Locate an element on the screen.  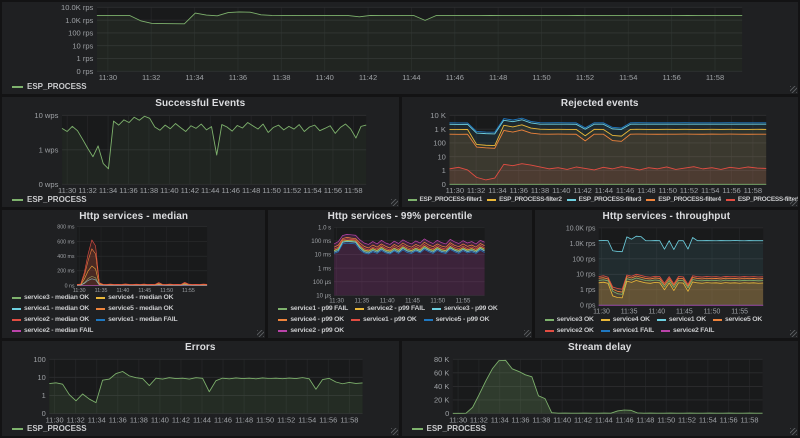
svg-text: 10 µs is located at coordinates (324, 296).